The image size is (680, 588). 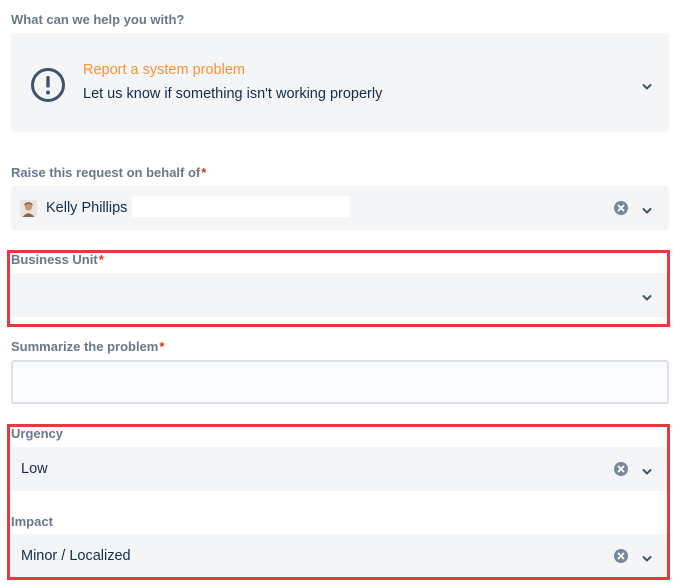 I want to click on avatar, so click(x=28, y=208).